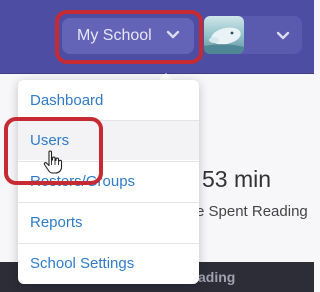 Image resolution: width=320 pixels, height=292 pixels. What do you see at coordinates (67, 100) in the screenshot?
I see `menu-item-label: Dashboard` at bounding box center [67, 100].